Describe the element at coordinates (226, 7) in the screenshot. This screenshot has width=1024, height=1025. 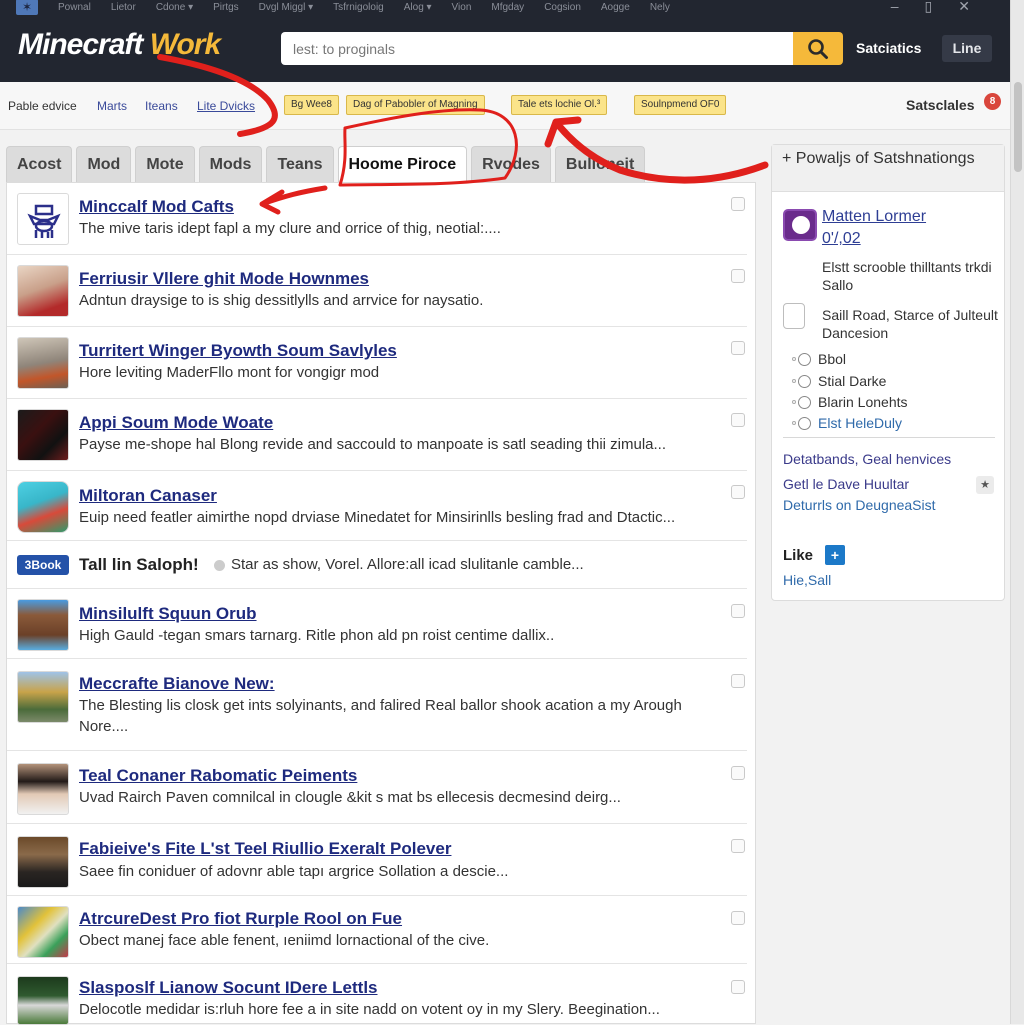
I see `menu-item: Pirtgs` at that location.